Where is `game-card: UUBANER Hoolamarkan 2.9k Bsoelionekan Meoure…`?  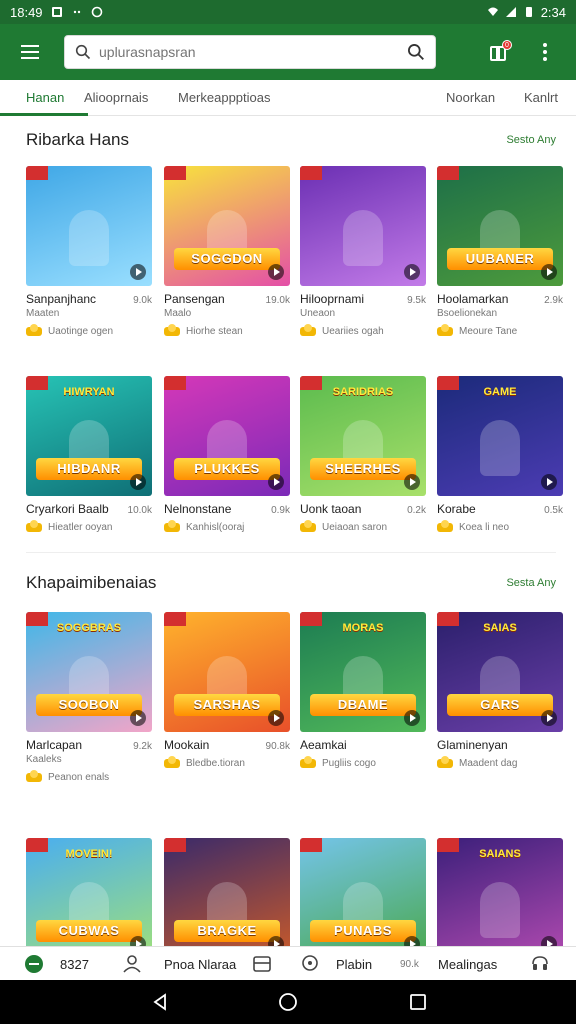
game-card: UUBANER Hoolamarkan 2.9k Bsoelionekan Meoure… is located at coordinates (500, 251).